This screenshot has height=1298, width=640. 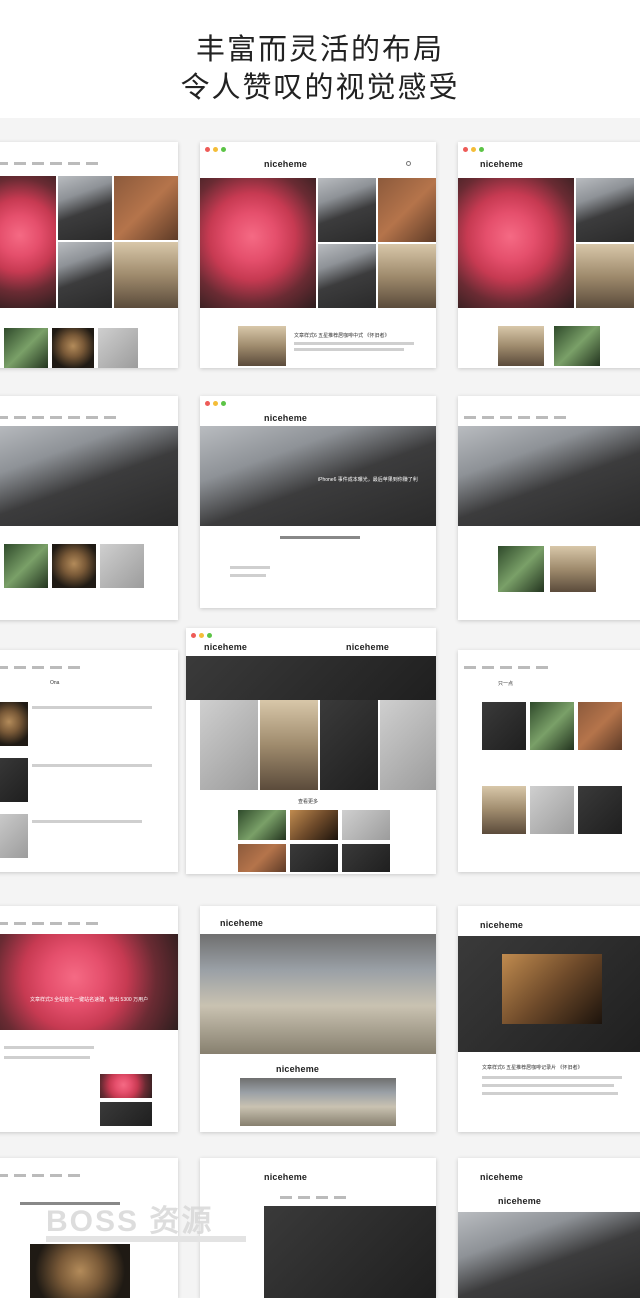 I want to click on headline-line-2: 令人赞叹的视觉感受, so click(x=320, y=88).